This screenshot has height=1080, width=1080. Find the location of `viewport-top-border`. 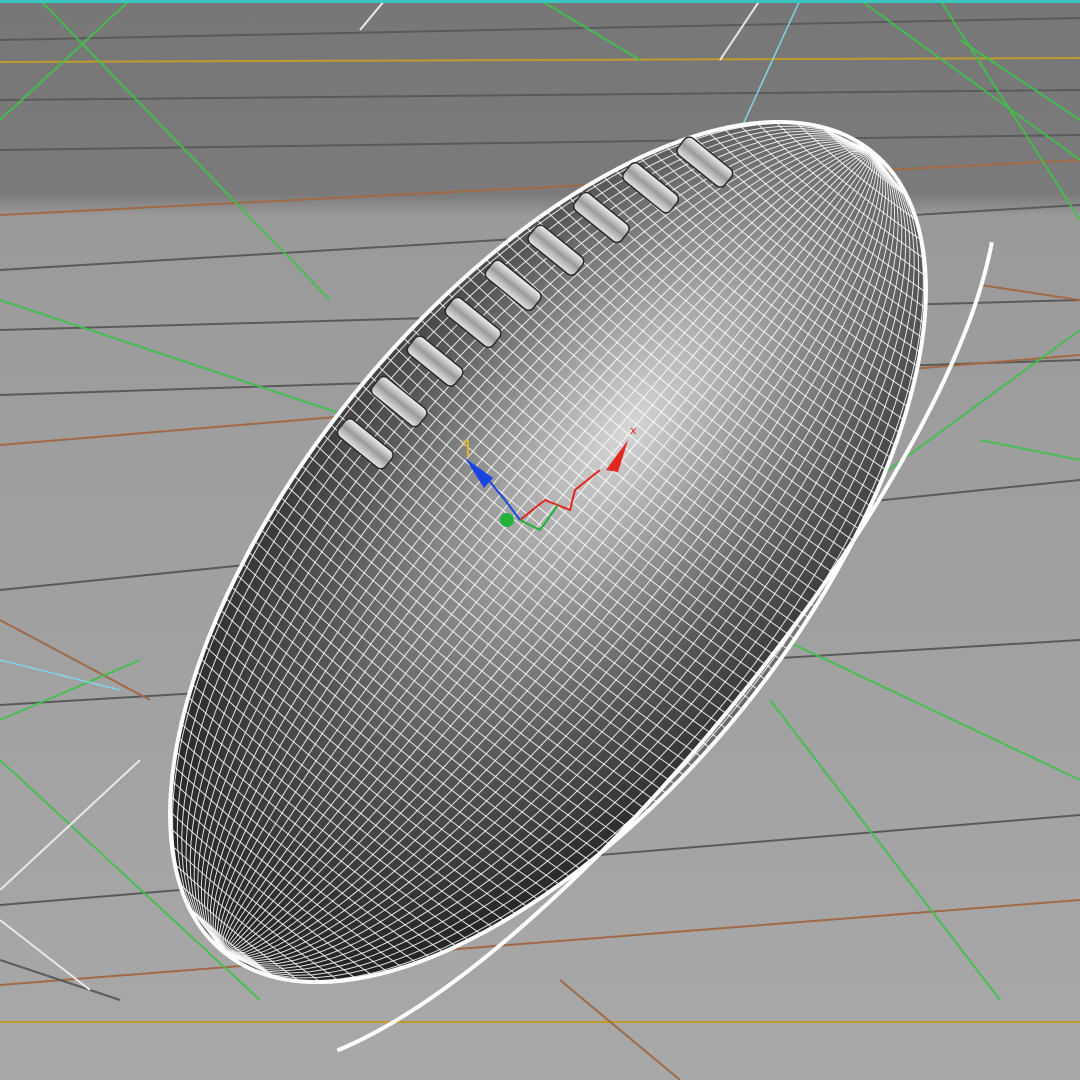

viewport-top-border is located at coordinates (540, 1).